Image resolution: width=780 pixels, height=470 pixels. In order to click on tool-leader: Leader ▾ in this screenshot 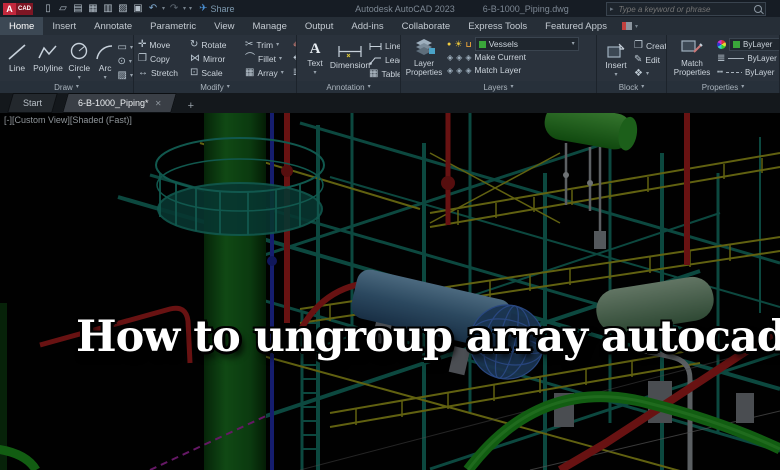, I will do `click(384, 60)`.